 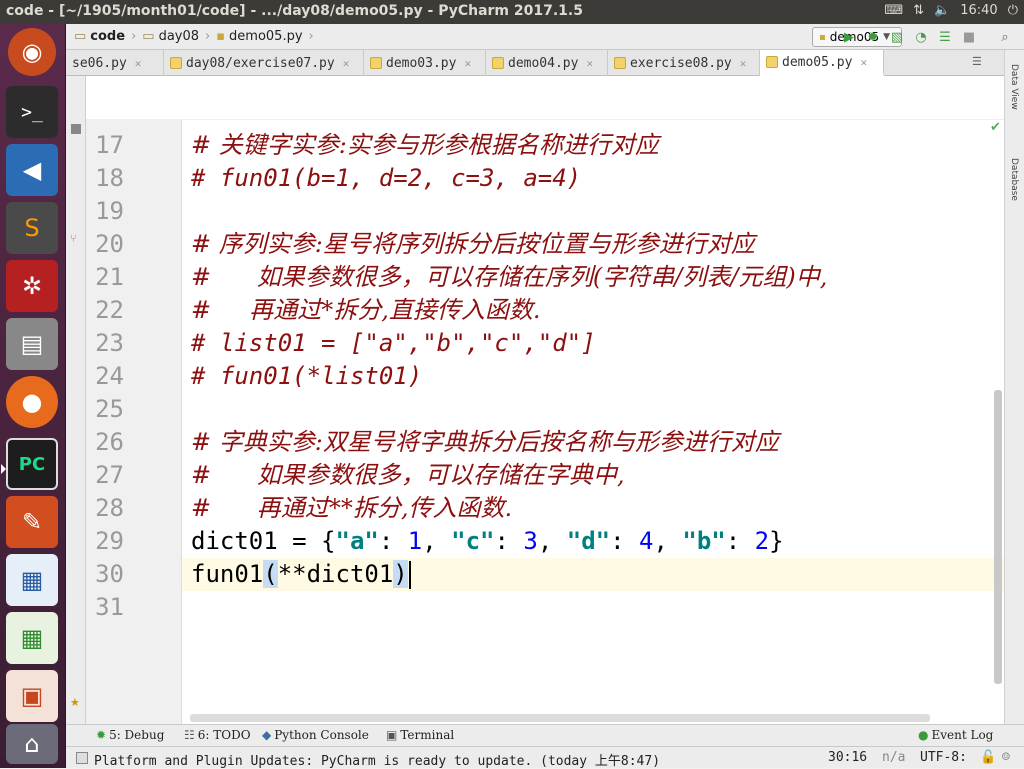 What do you see at coordinates (995, 127) in the screenshot?
I see `inspection-ok-icon: ✔` at bounding box center [995, 127].